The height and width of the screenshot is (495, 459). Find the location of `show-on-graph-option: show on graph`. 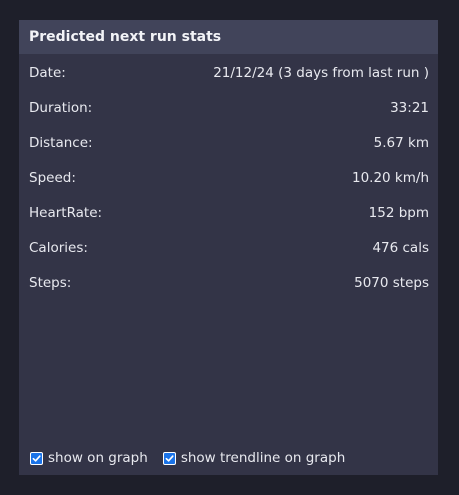

show-on-graph-option: show on graph is located at coordinates (89, 458).